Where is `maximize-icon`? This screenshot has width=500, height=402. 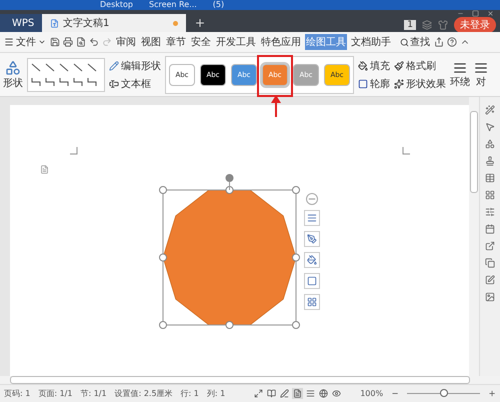 maximize-icon is located at coordinates (475, 13).